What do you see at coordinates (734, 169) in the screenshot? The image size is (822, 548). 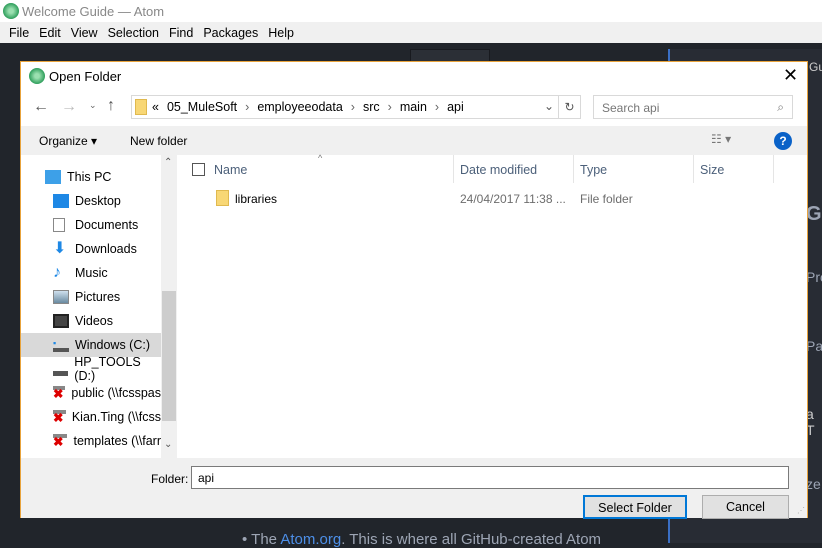 I see `column-size: Size` at bounding box center [734, 169].